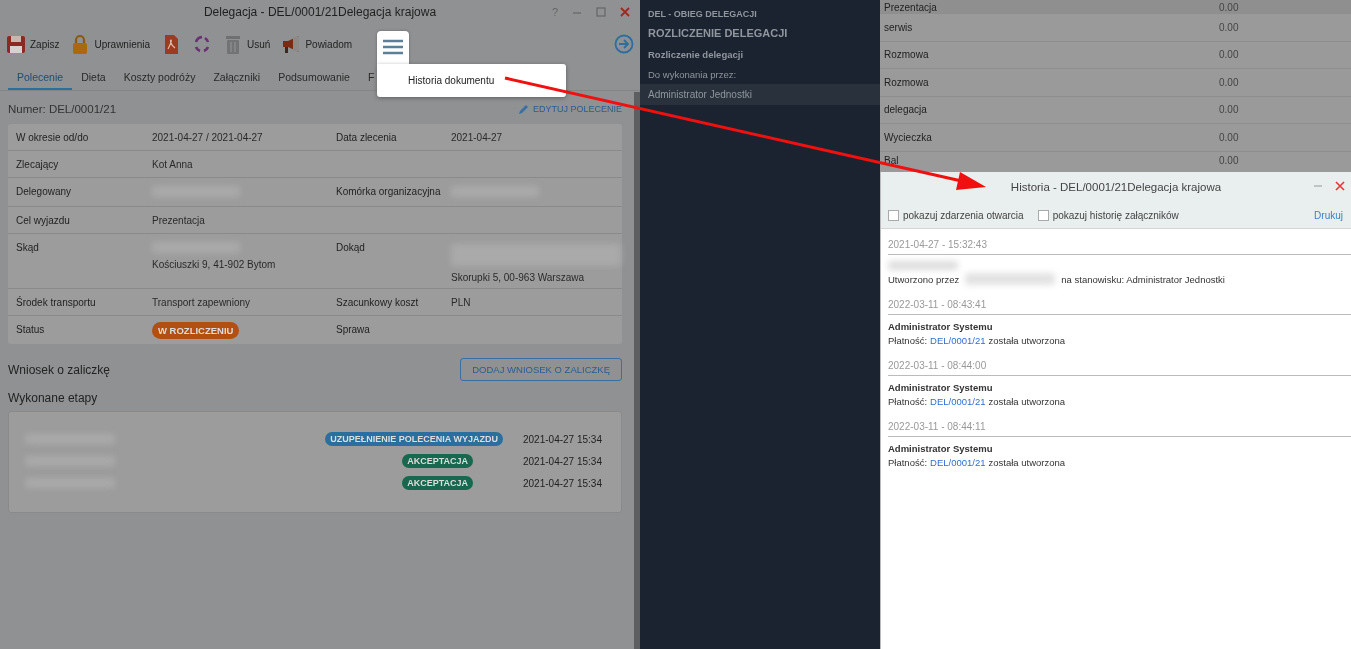 The width and height of the screenshot is (1351, 649). What do you see at coordinates (1328, 215) in the screenshot?
I see `print-link: Drukuj` at bounding box center [1328, 215].